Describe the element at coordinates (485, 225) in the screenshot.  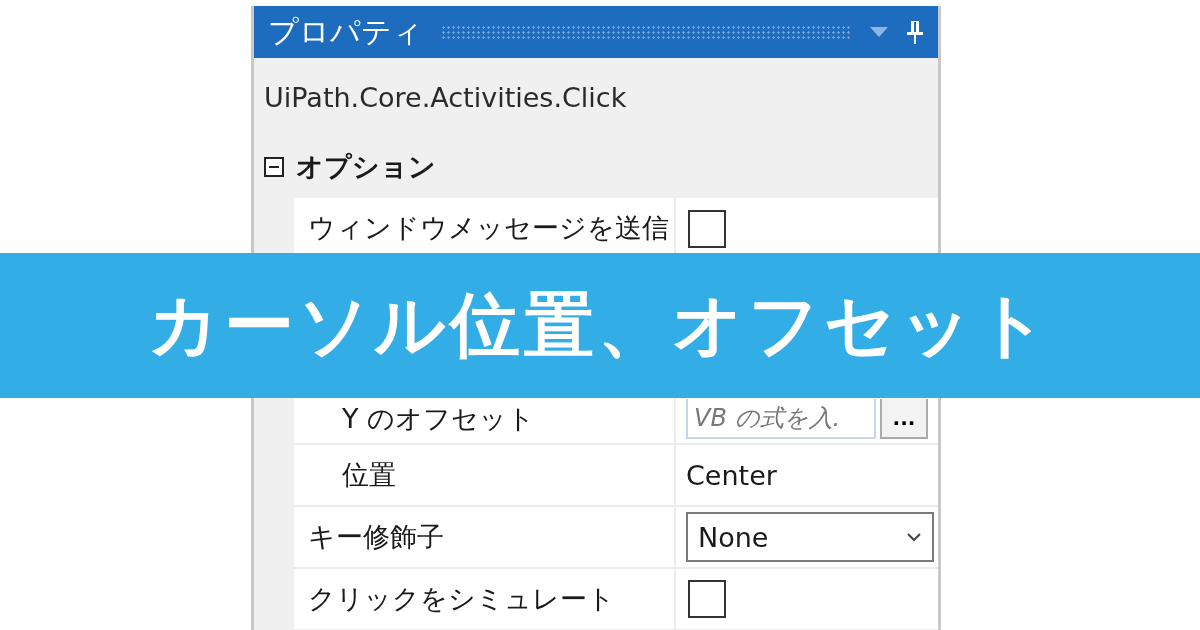
I see `property-row: ウィンドウメッセージを送信` at that location.